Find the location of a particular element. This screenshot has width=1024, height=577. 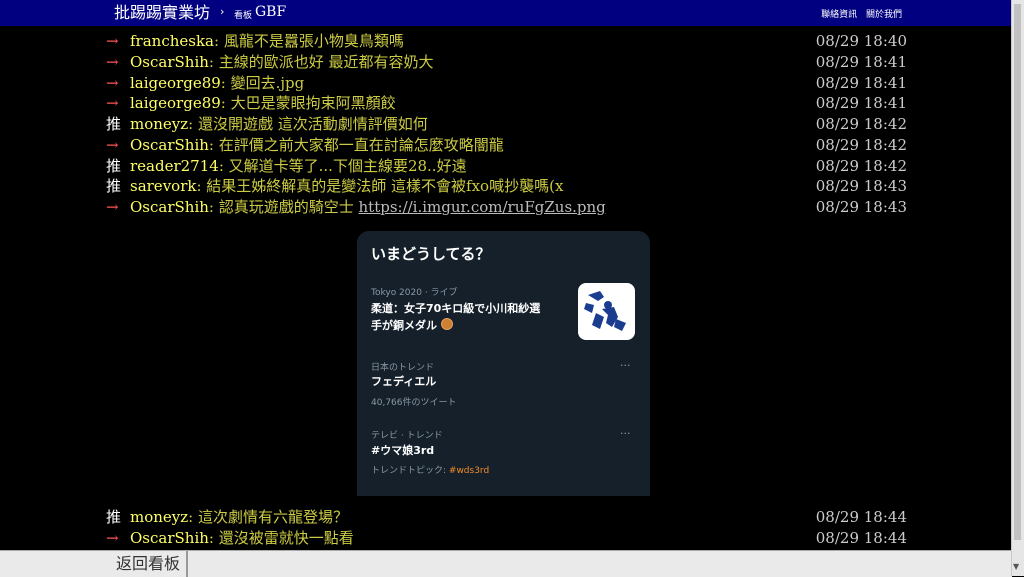

push-row: → laigeorge89: 大巴是蒙眼拘束阿黑顏餃 08/29 18:41 is located at coordinates (506, 103).